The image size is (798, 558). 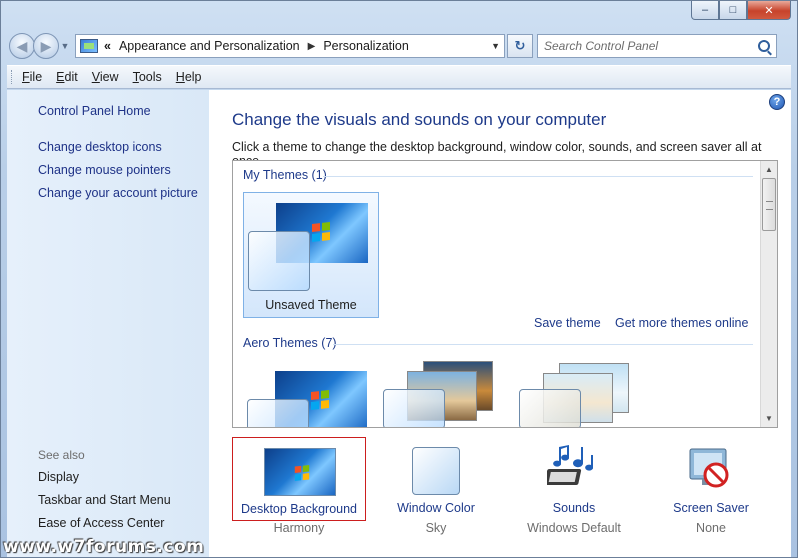 What do you see at coordinates (65, 46) in the screenshot?
I see `recent-pages-dropdown: ▼` at bounding box center [65, 46].